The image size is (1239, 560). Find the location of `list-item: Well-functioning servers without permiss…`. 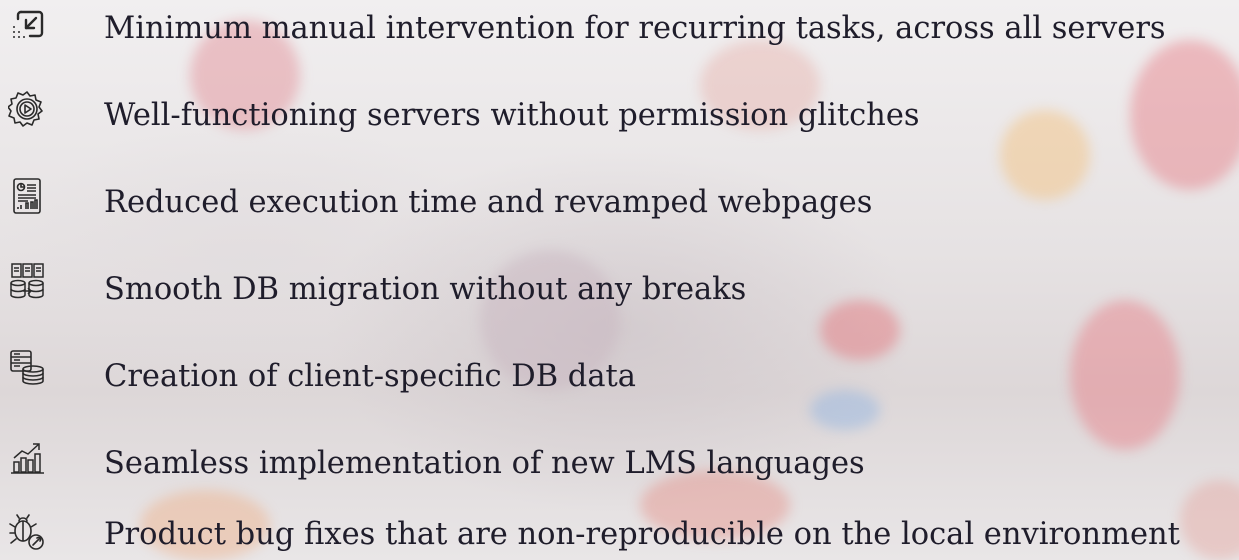

list-item: Well-functioning servers without permiss… is located at coordinates (619, 117).